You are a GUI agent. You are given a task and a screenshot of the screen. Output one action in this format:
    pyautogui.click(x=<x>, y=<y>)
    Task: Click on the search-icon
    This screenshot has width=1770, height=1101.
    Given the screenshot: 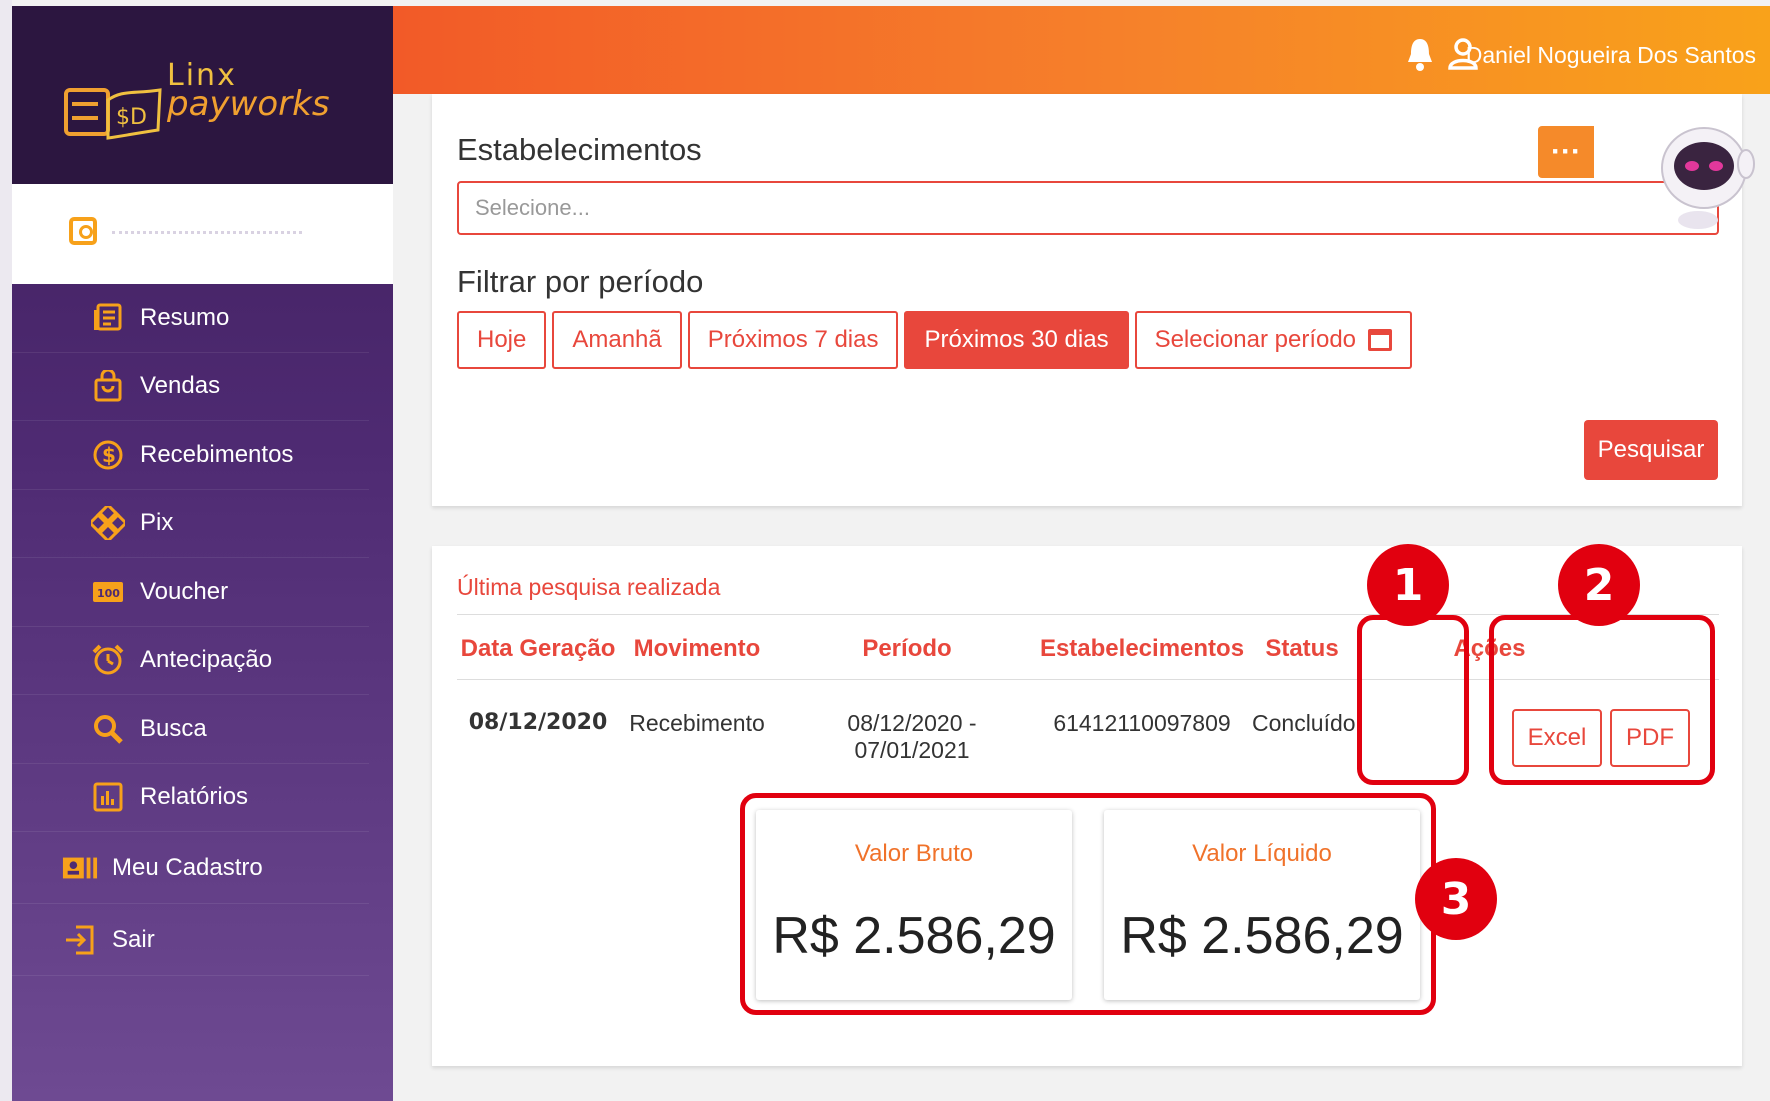 What is the action you would take?
    pyautogui.click(x=108, y=729)
    